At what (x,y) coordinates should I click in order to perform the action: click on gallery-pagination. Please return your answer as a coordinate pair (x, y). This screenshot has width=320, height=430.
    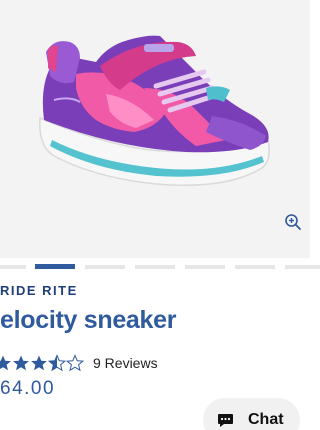
    Looking at the image, I should click on (160, 267).